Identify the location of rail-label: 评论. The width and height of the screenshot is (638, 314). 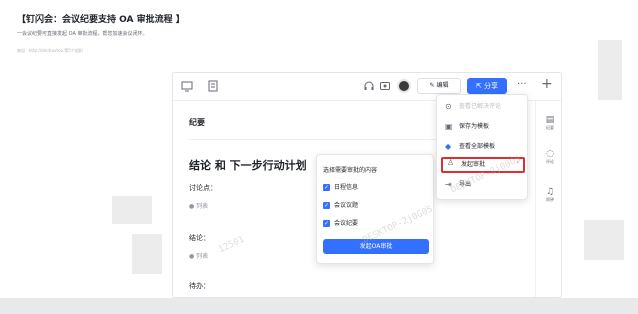
(550, 161).